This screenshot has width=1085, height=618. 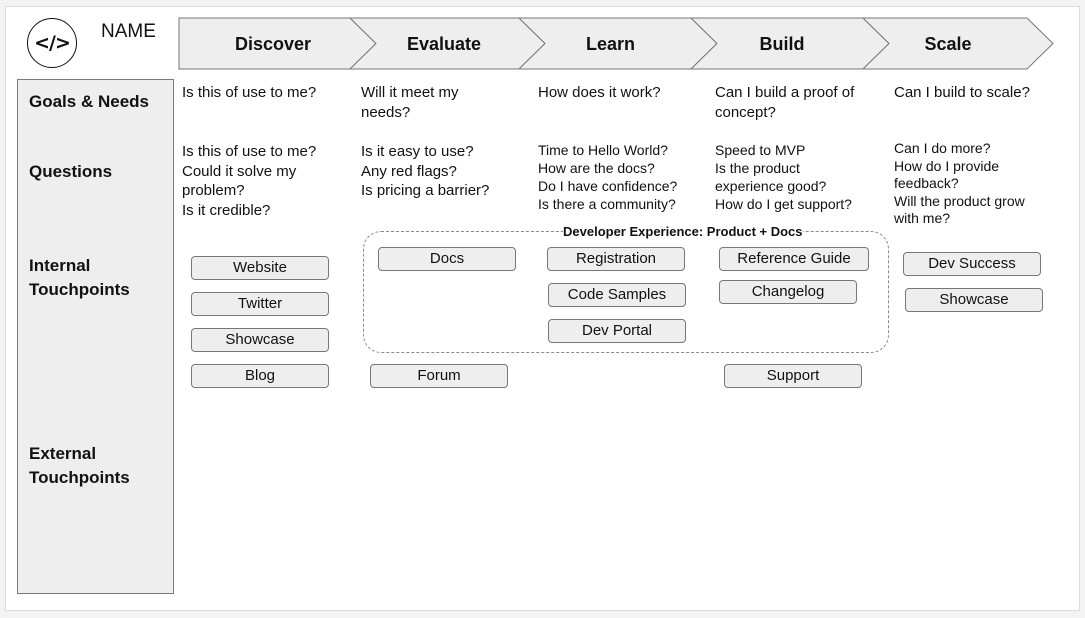 What do you see at coordinates (260, 340) in the screenshot?
I see `touchpoint-showcase: Showcase` at bounding box center [260, 340].